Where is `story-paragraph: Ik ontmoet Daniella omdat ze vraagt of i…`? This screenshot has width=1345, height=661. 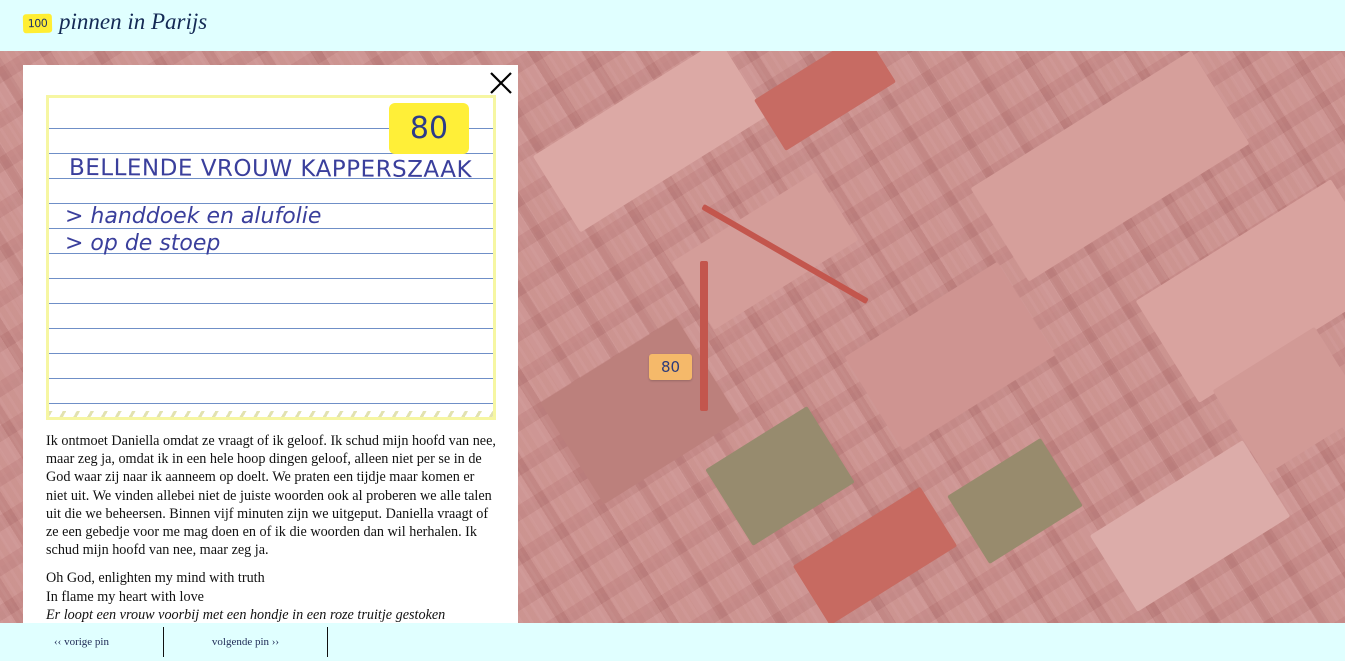
story-paragraph: Ik ontmoet Daniella omdat ze vraagt of i… is located at coordinates (271, 496).